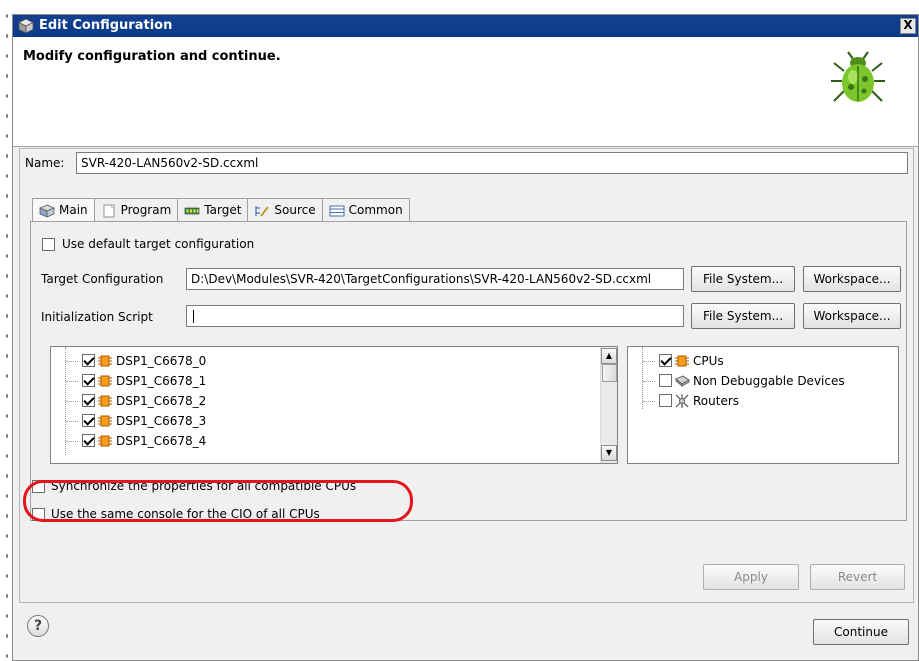 This screenshot has height=661, width=919. What do you see at coordinates (435, 316) in the screenshot?
I see `init-script-input` at bounding box center [435, 316].